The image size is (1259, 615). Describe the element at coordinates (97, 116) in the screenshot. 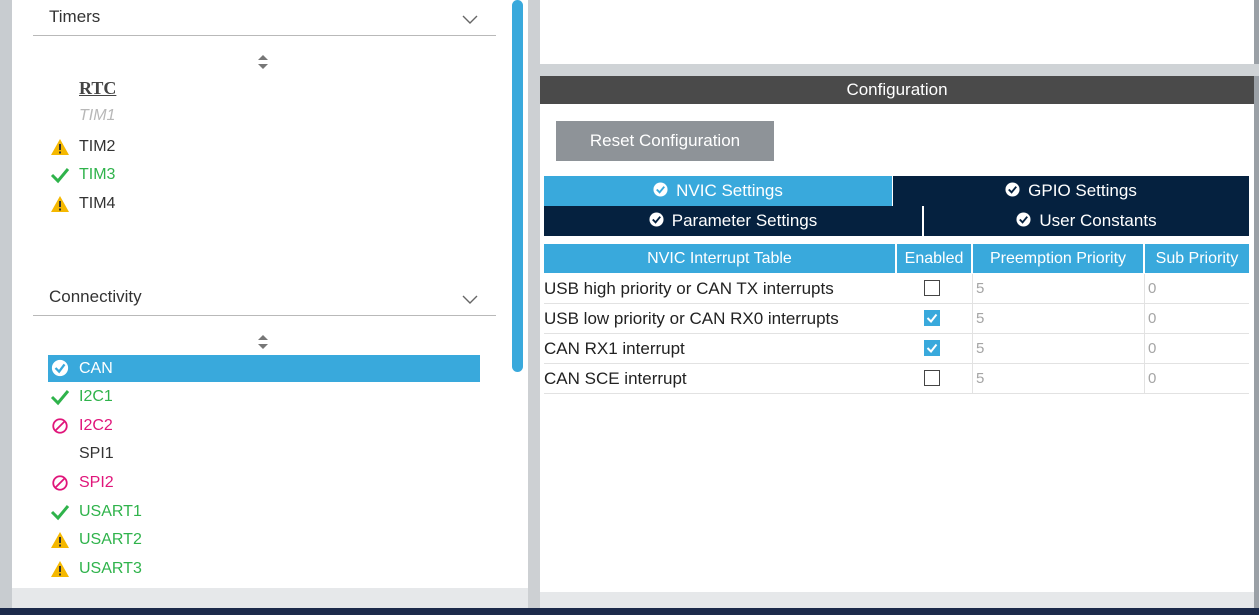

I see `timer-item-tim1: TIM1` at that location.